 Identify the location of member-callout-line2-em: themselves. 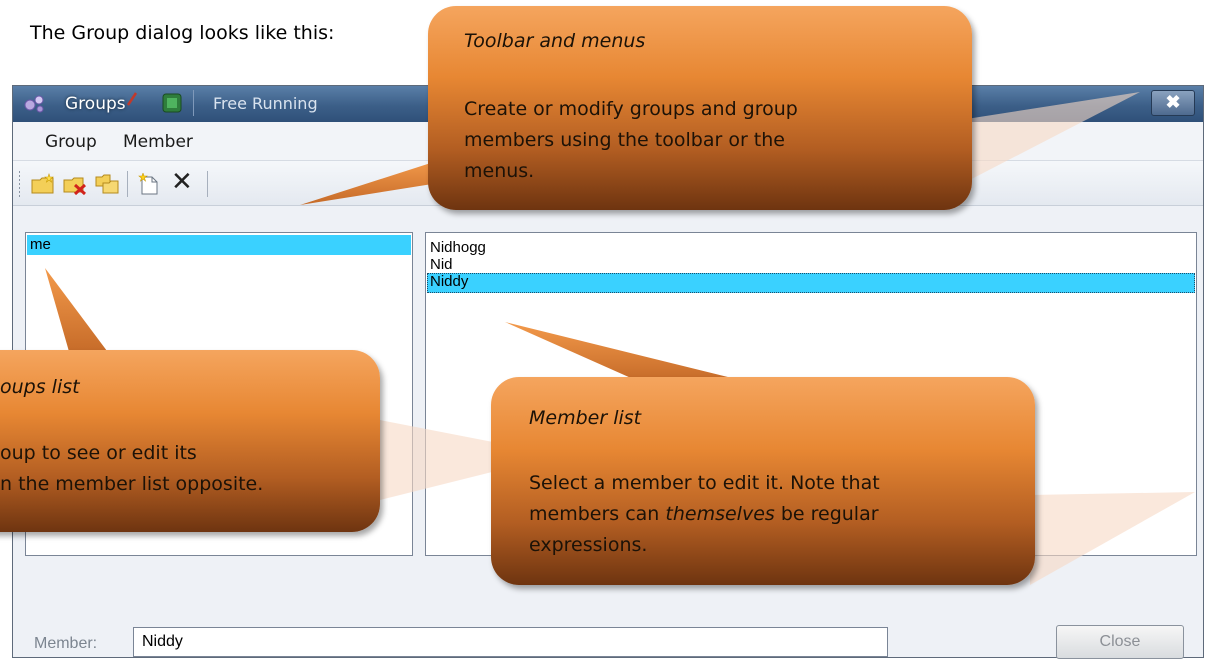
(720, 514).